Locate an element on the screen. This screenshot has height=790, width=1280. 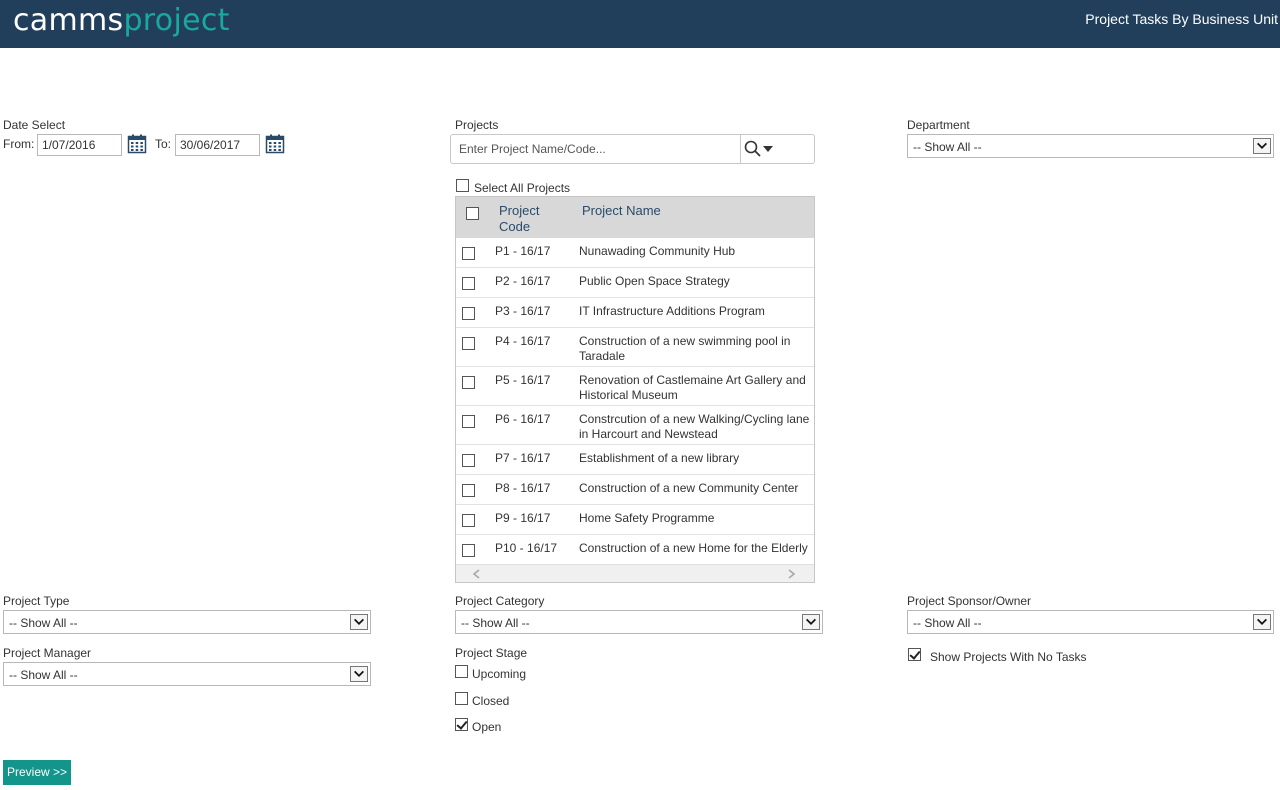
column-header-project-name: Project Name is located at coordinates (621, 211).